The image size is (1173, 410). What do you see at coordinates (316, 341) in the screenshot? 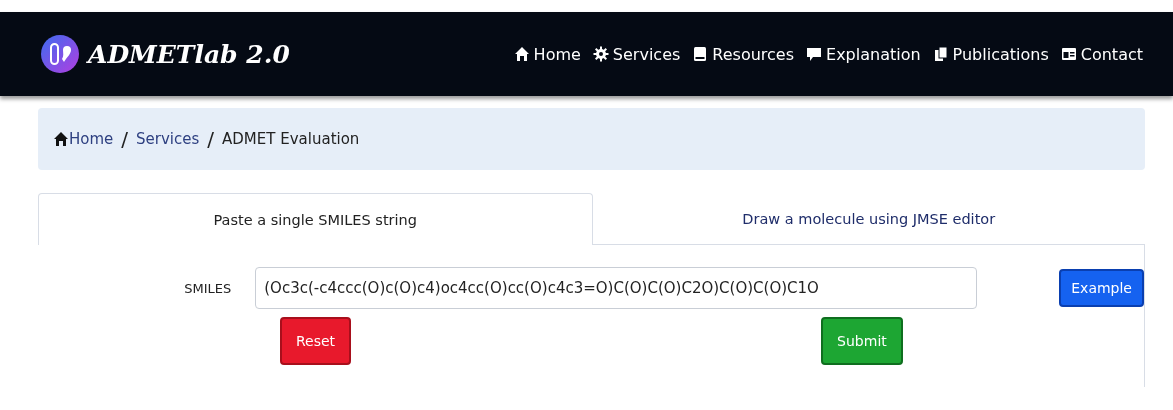
I see `reset-button: Reset` at bounding box center [316, 341].